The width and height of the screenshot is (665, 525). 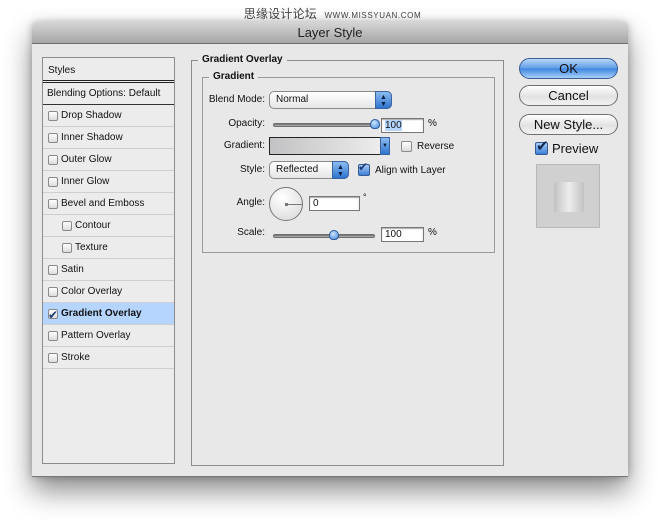 What do you see at coordinates (364, 168) in the screenshot?
I see `align-with-layer-checkbox` at bounding box center [364, 168].